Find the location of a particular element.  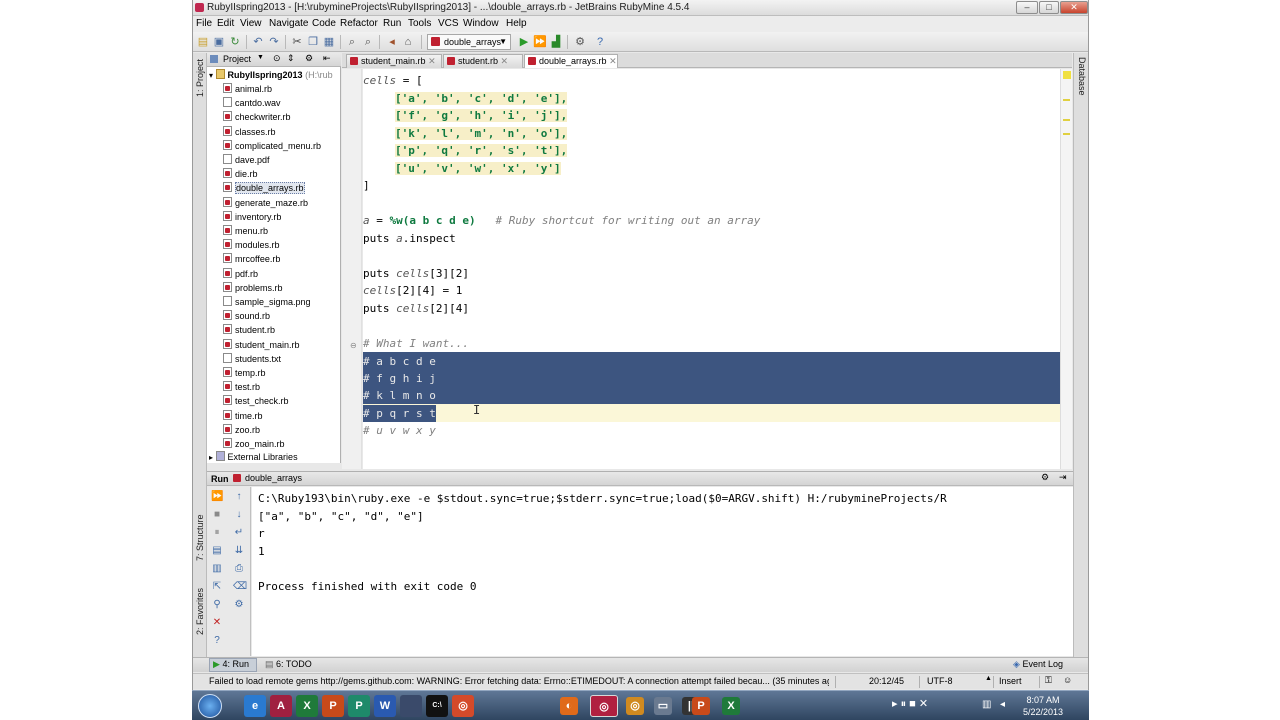

project-file-item: student_main.rb is located at coordinates (261, 345).